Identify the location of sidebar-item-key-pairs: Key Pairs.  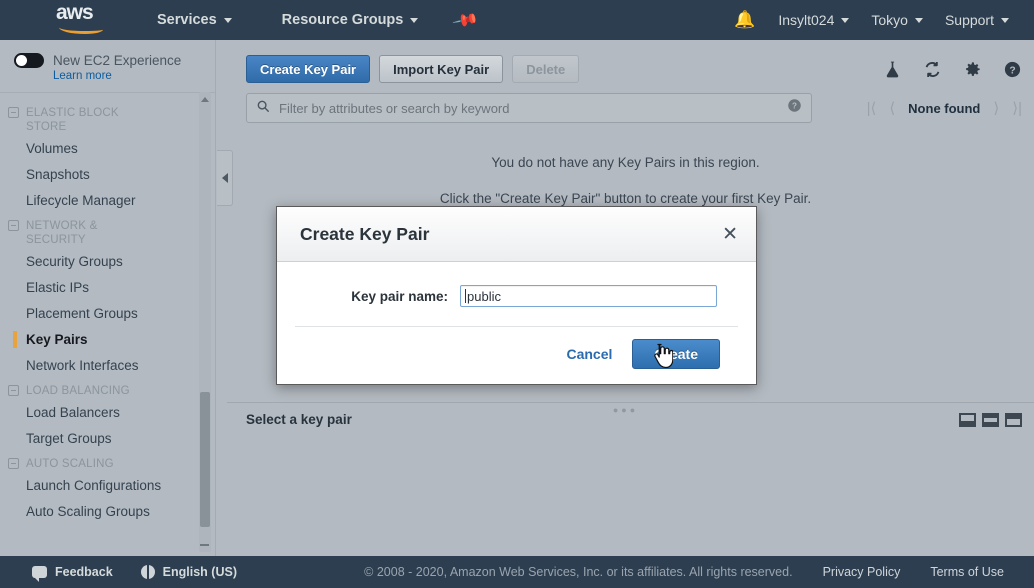
(107, 340).